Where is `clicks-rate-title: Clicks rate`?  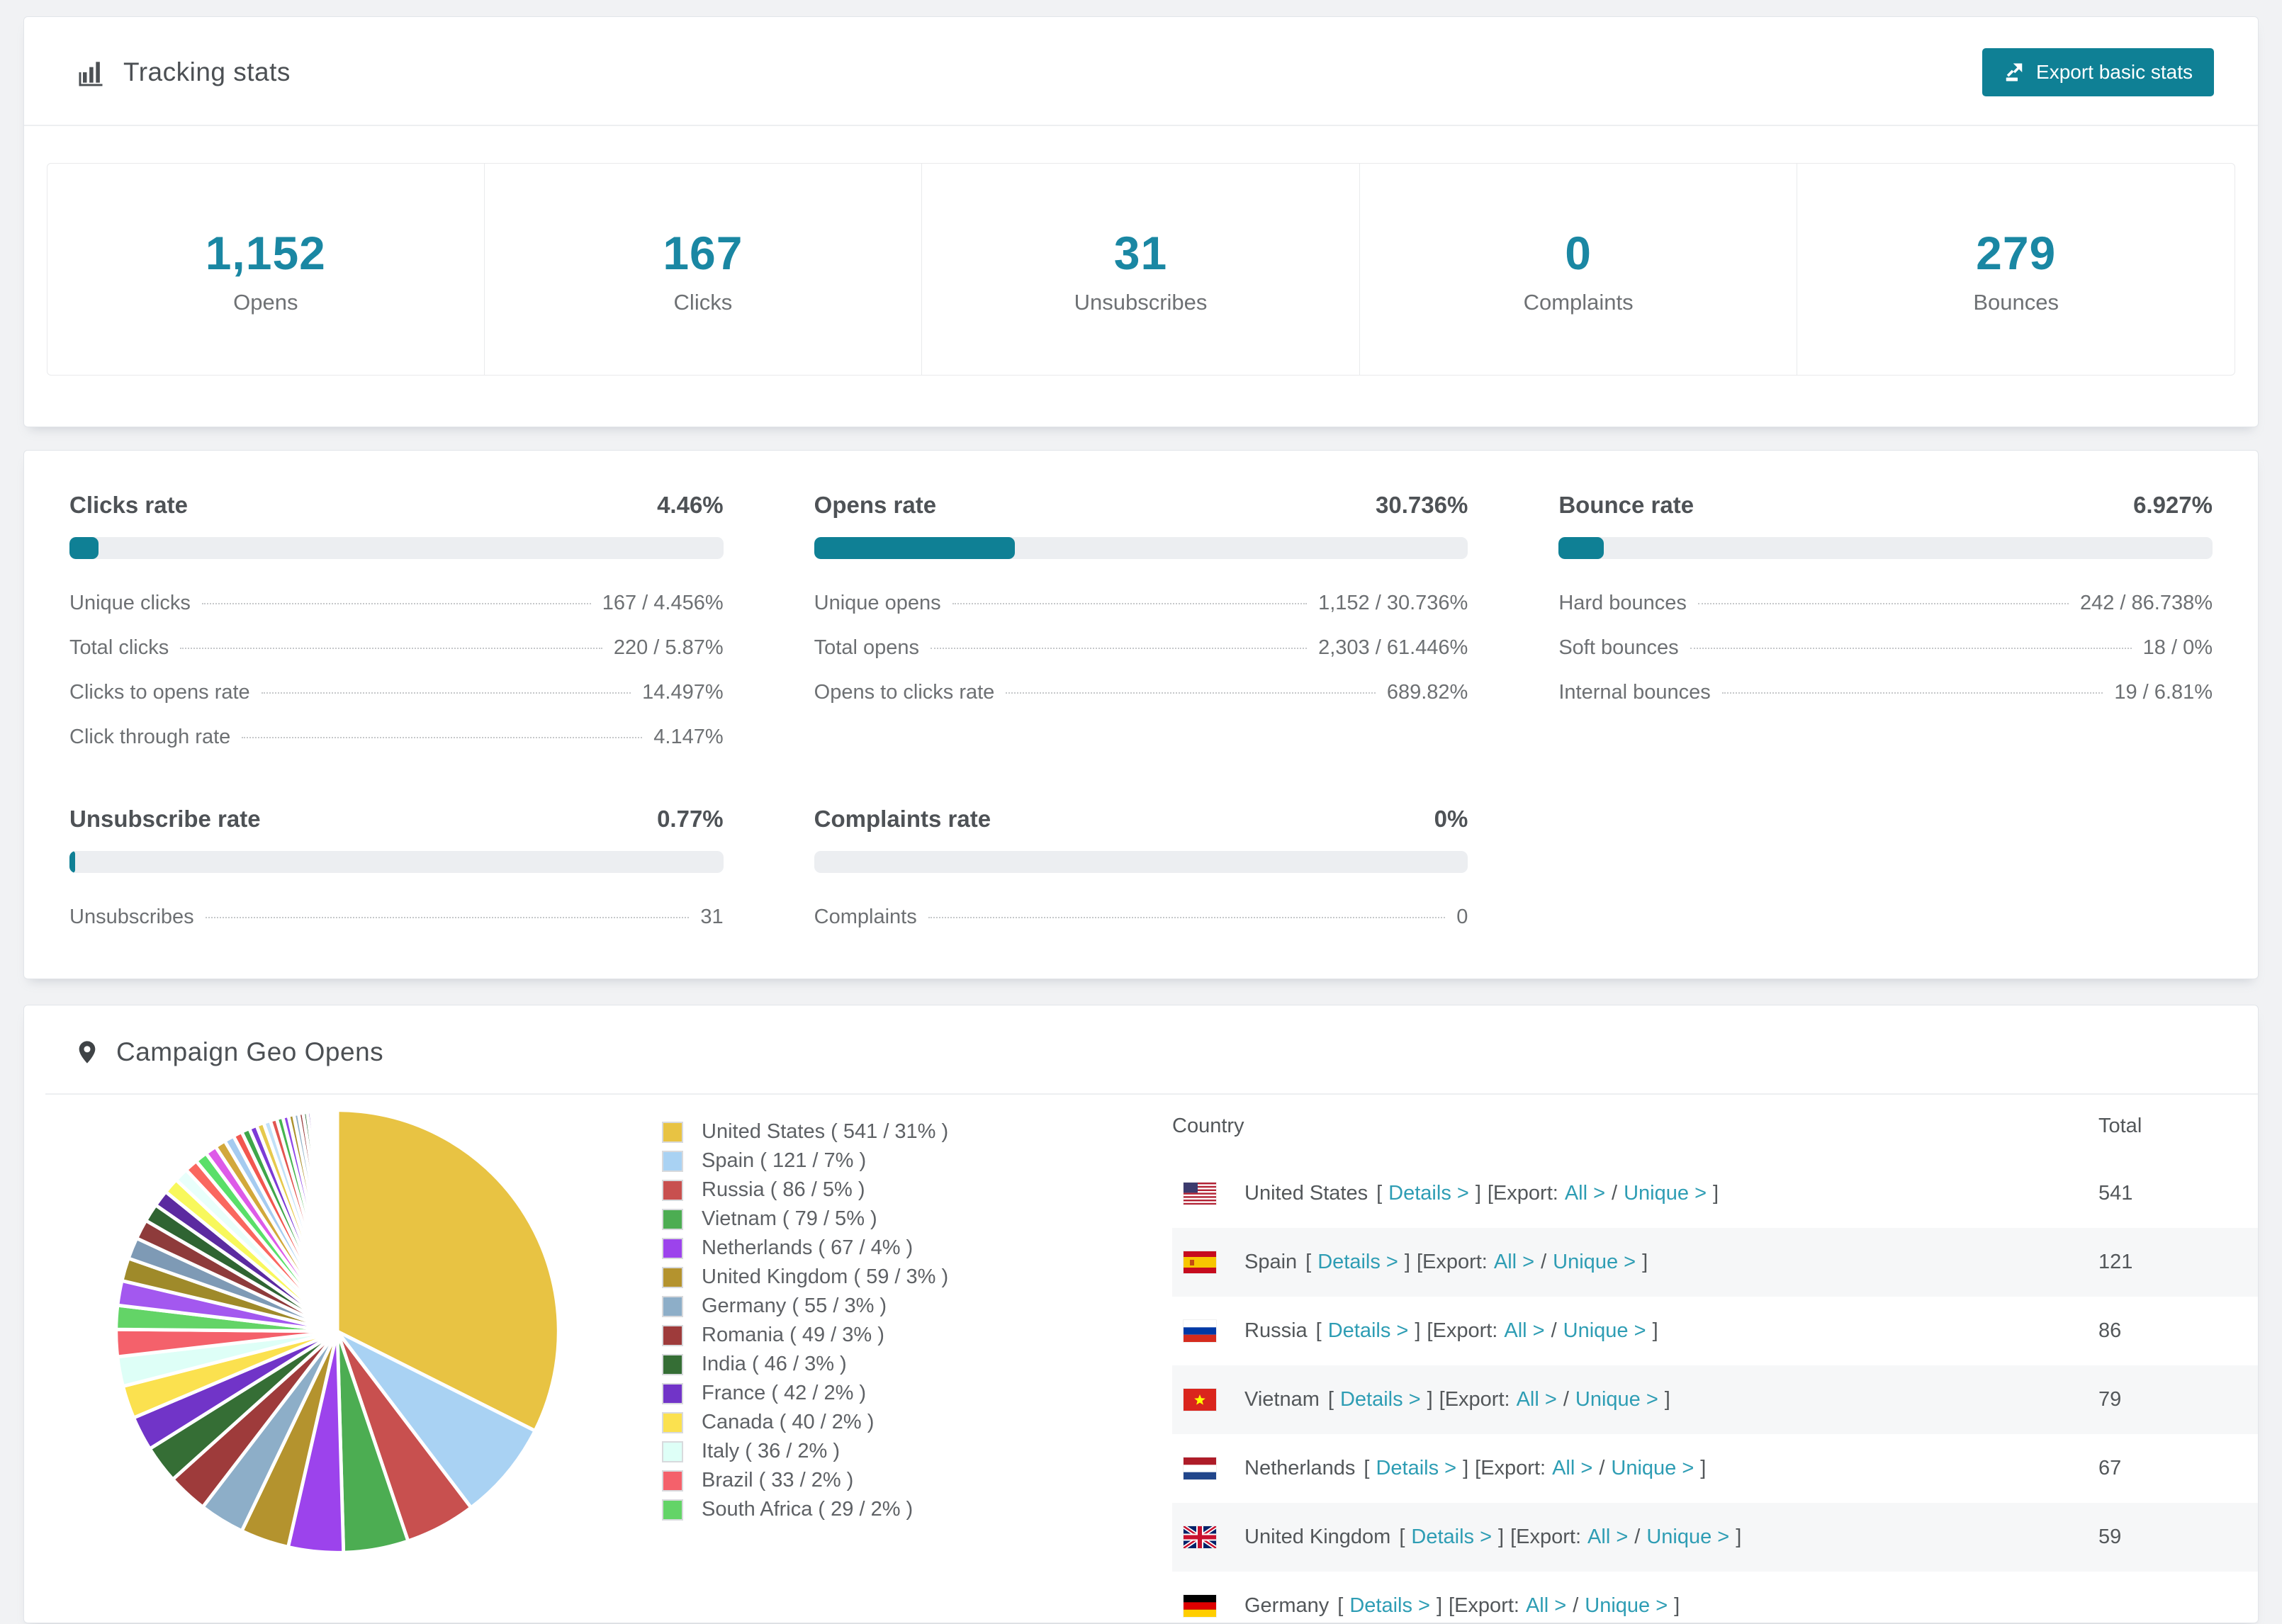
clicks-rate-title: Clicks rate is located at coordinates (128, 505).